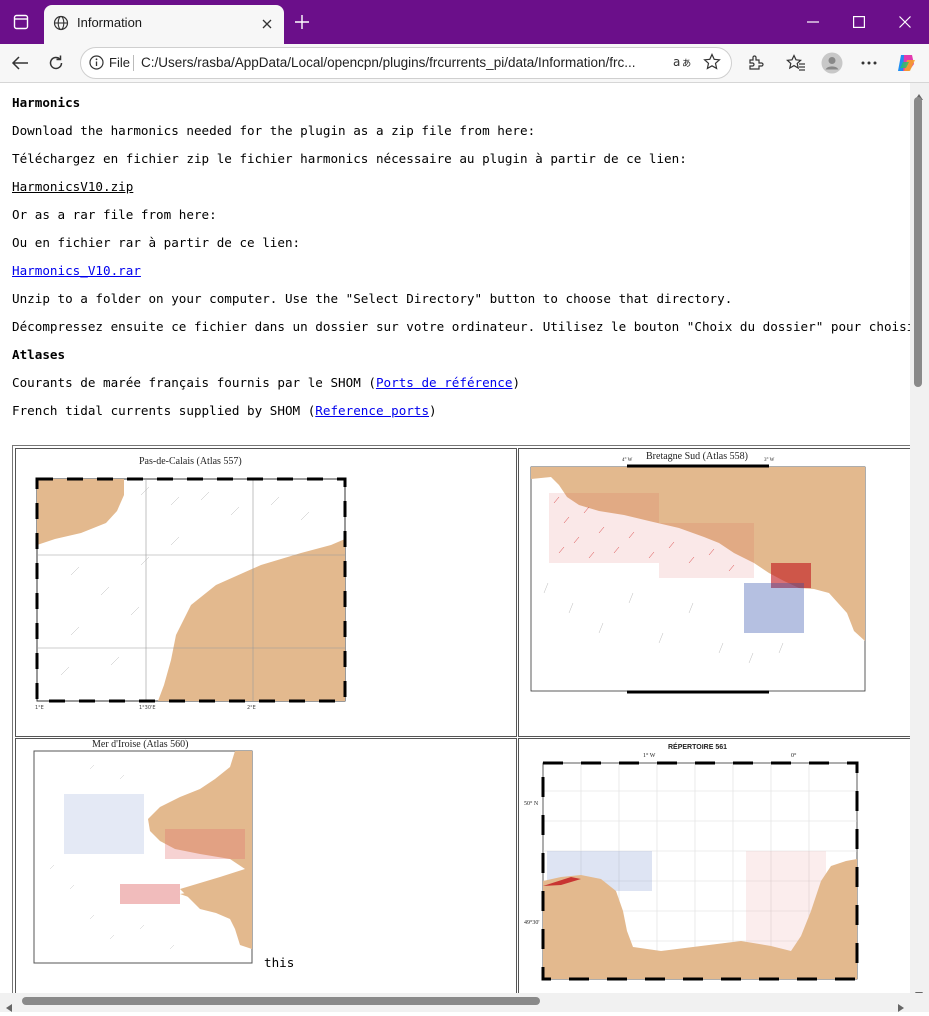  Describe the element at coordinates (869, 63) in the screenshot. I see `more-menu-icon` at that location.